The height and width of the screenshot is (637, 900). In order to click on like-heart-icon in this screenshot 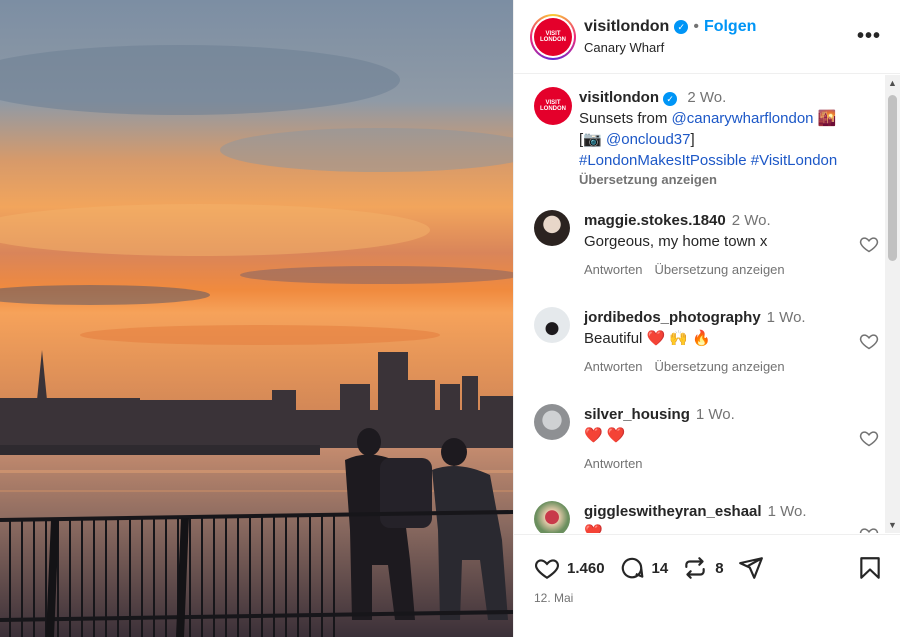, I will do `click(547, 568)`.